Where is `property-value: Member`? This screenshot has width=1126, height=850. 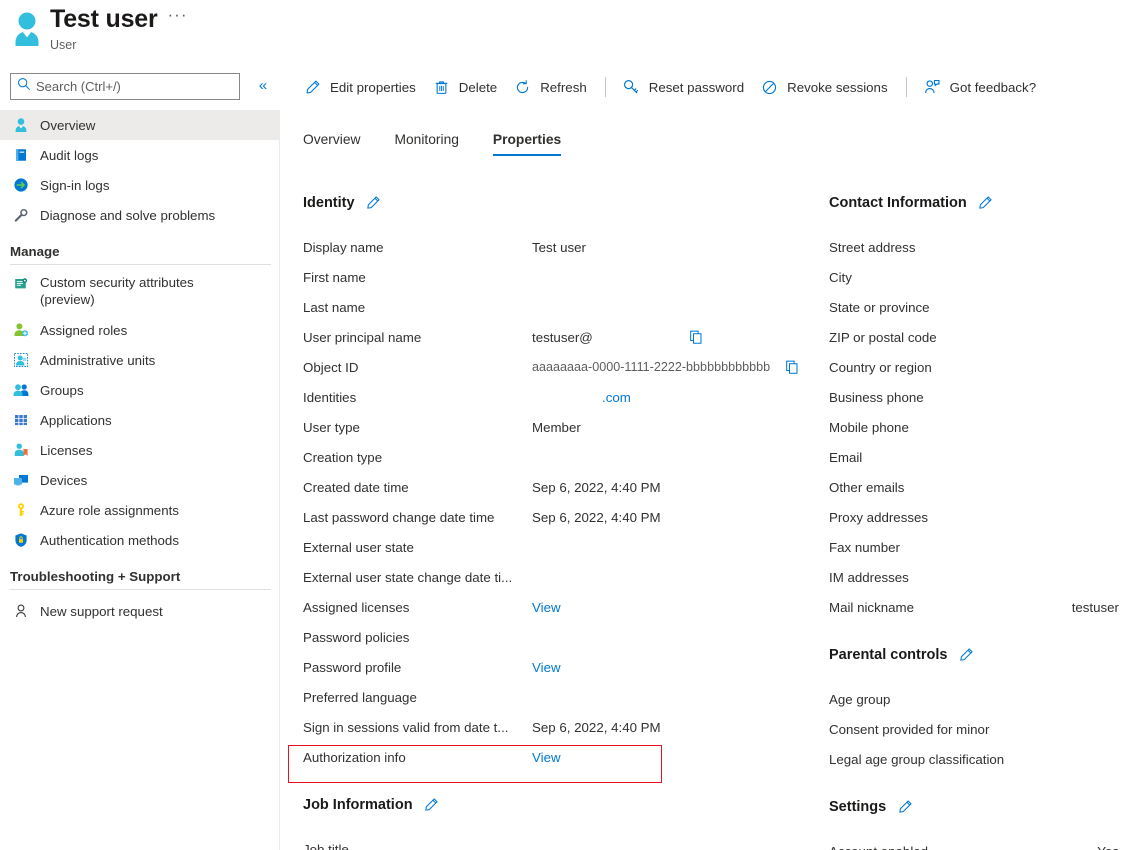
property-value: Member is located at coordinates (556, 427).